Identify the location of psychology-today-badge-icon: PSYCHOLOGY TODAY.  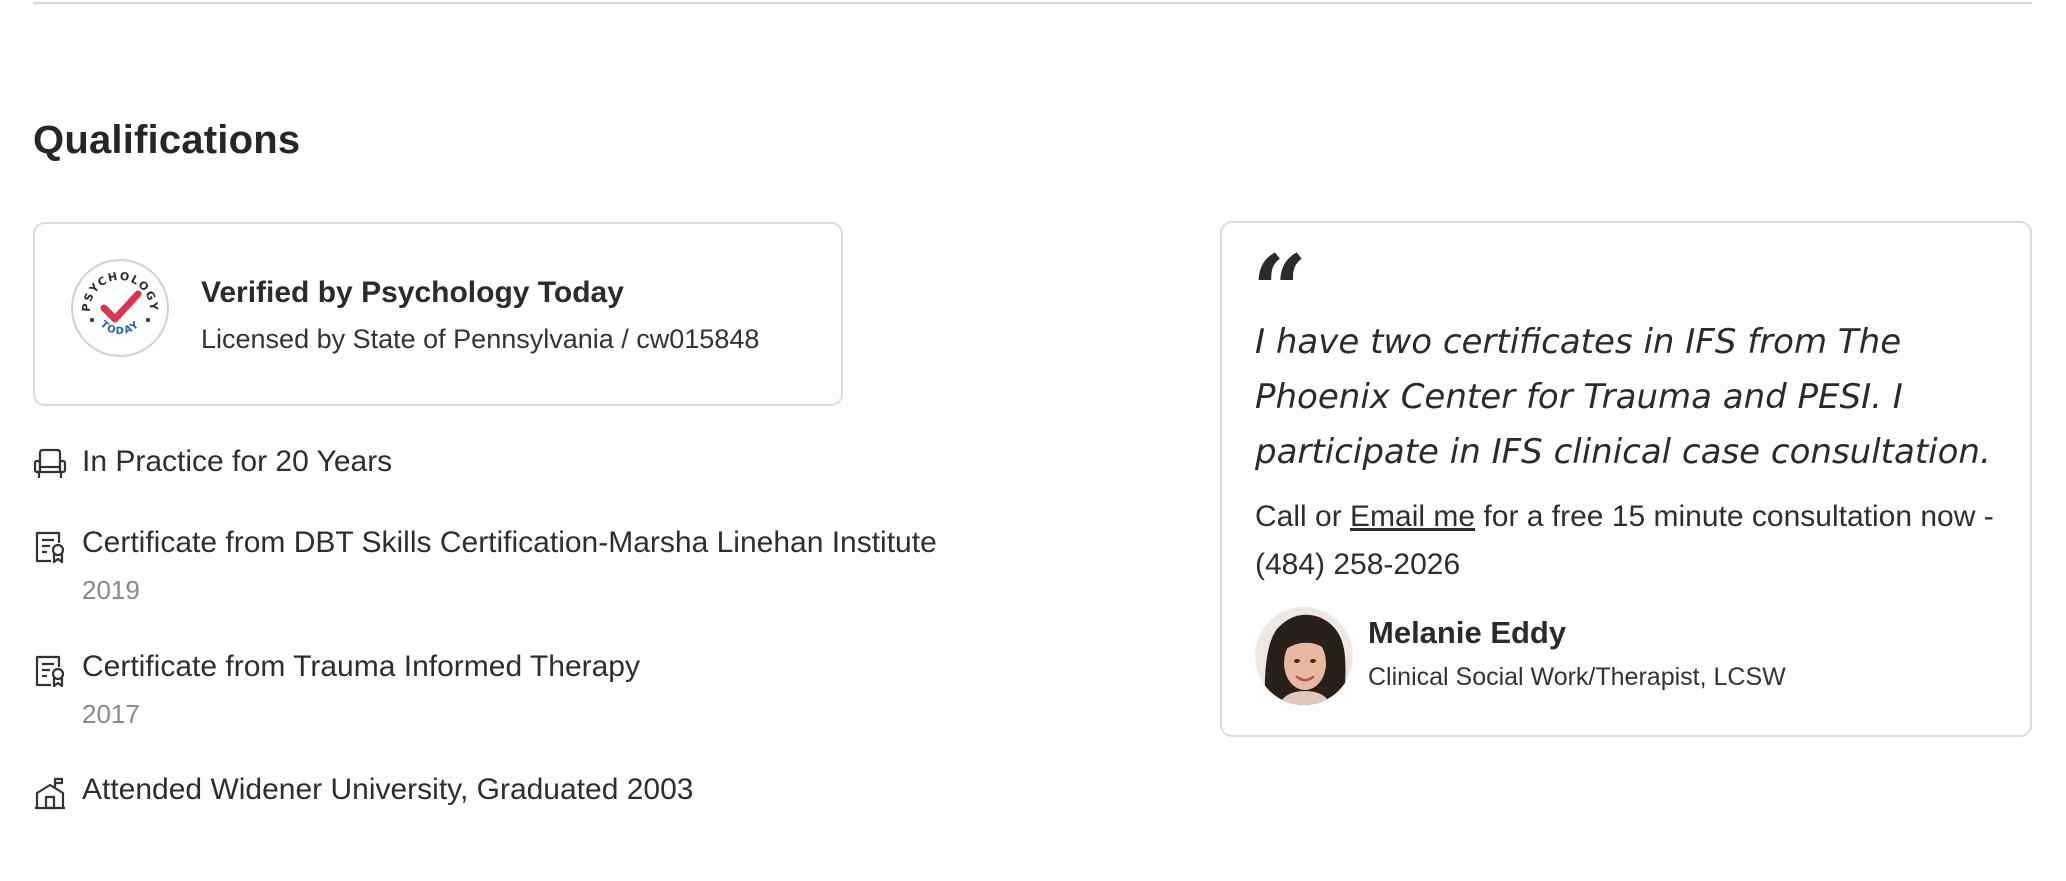
(120, 308).